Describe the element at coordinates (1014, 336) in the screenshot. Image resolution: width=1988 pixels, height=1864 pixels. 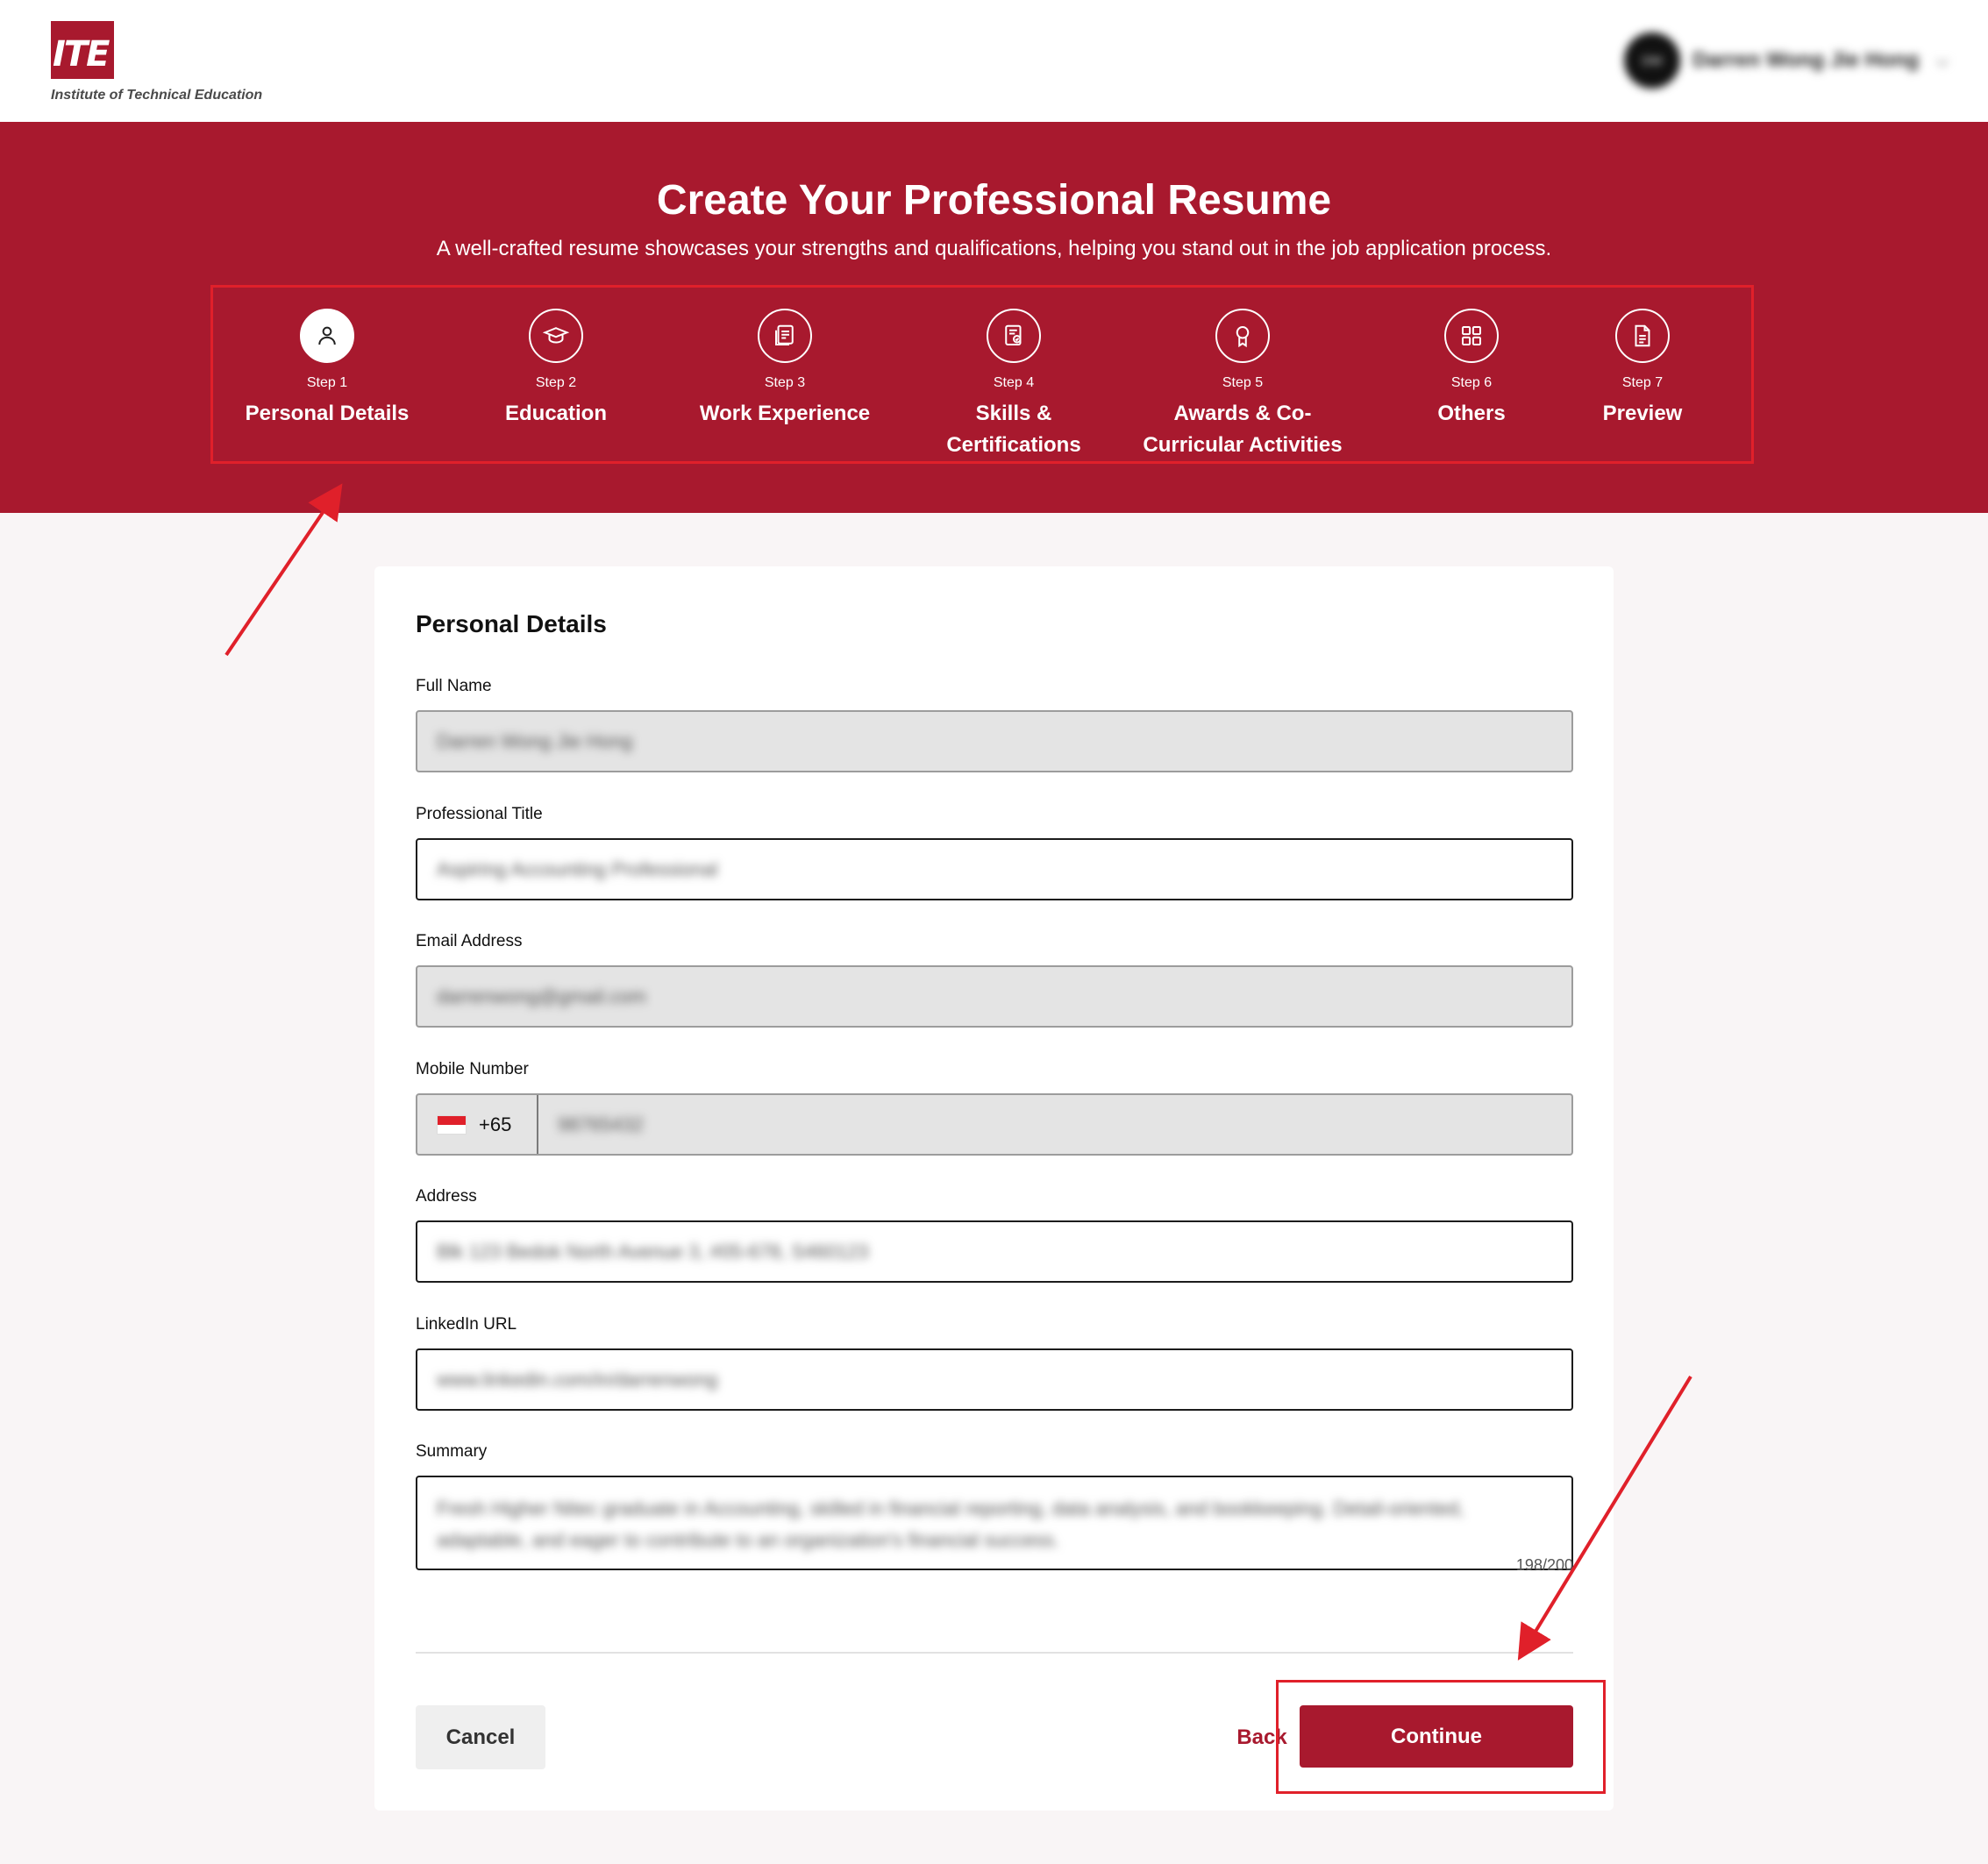
I see `certificate-icon` at that location.